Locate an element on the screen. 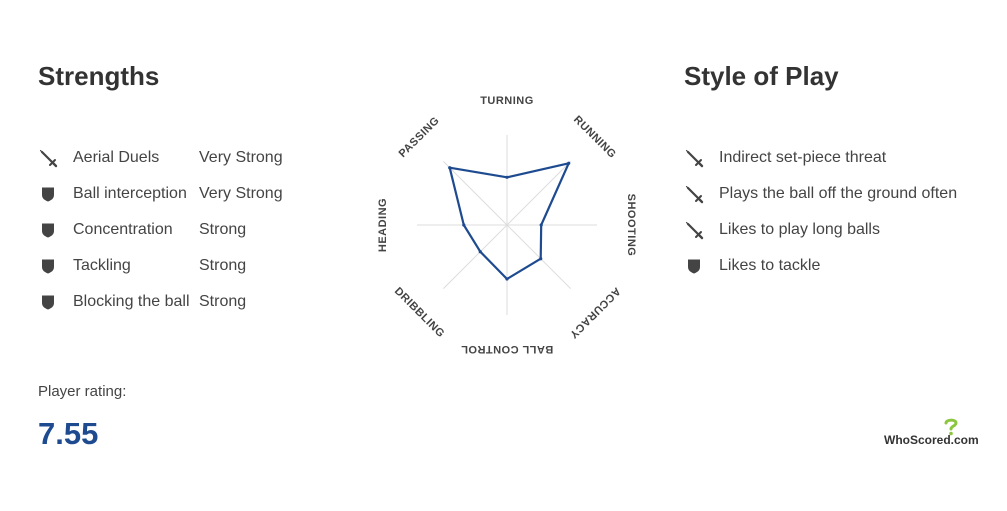 The height and width of the screenshot is (511, 1007). radar-axis-label: SHOOTING is located at coordinates (631, 225).